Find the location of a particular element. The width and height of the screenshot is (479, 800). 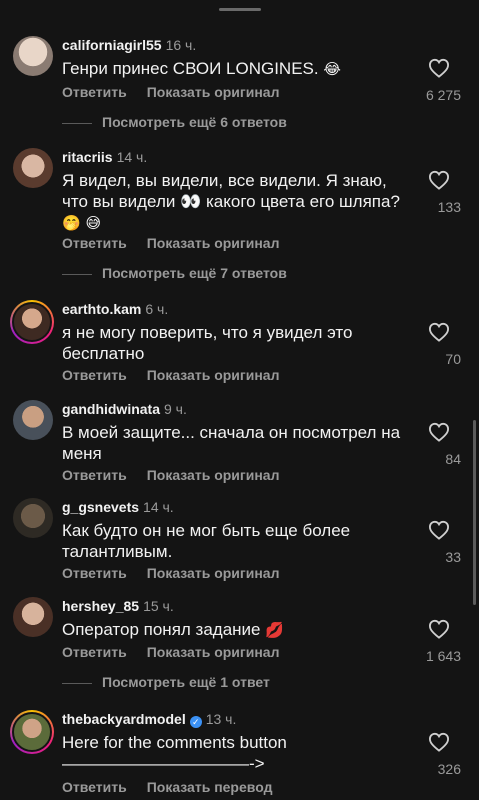

view-more-replies: Посмотреть ещё 1 ответ is located at coordinates (166, 682).